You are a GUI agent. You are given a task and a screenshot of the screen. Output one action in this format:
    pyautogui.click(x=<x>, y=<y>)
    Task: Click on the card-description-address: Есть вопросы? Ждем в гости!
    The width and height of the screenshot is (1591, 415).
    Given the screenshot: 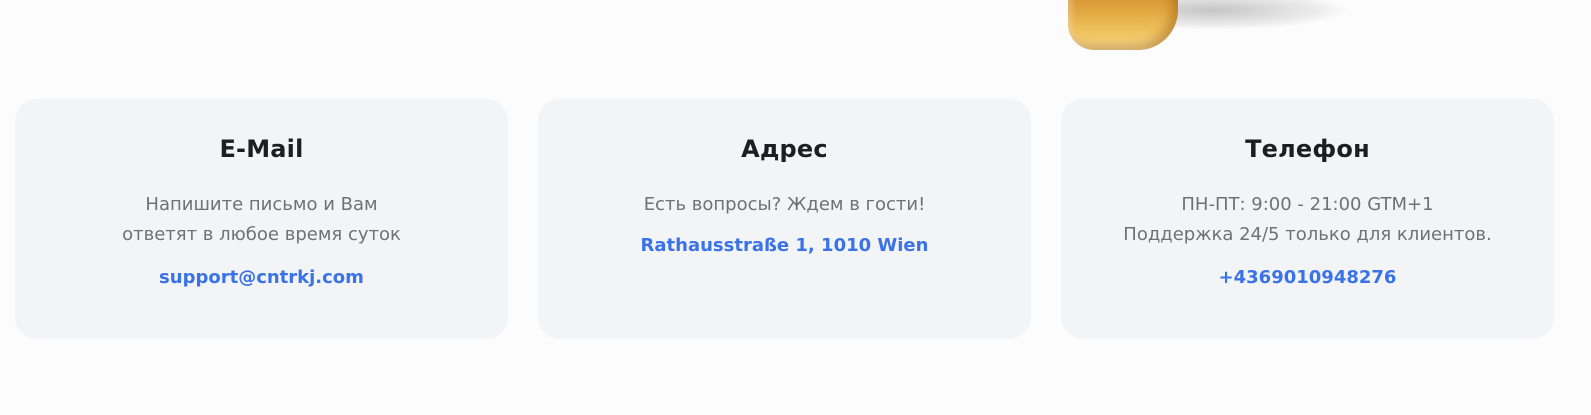 What is the action you would take?
    pyautogui.click(x=785, y=205)
    